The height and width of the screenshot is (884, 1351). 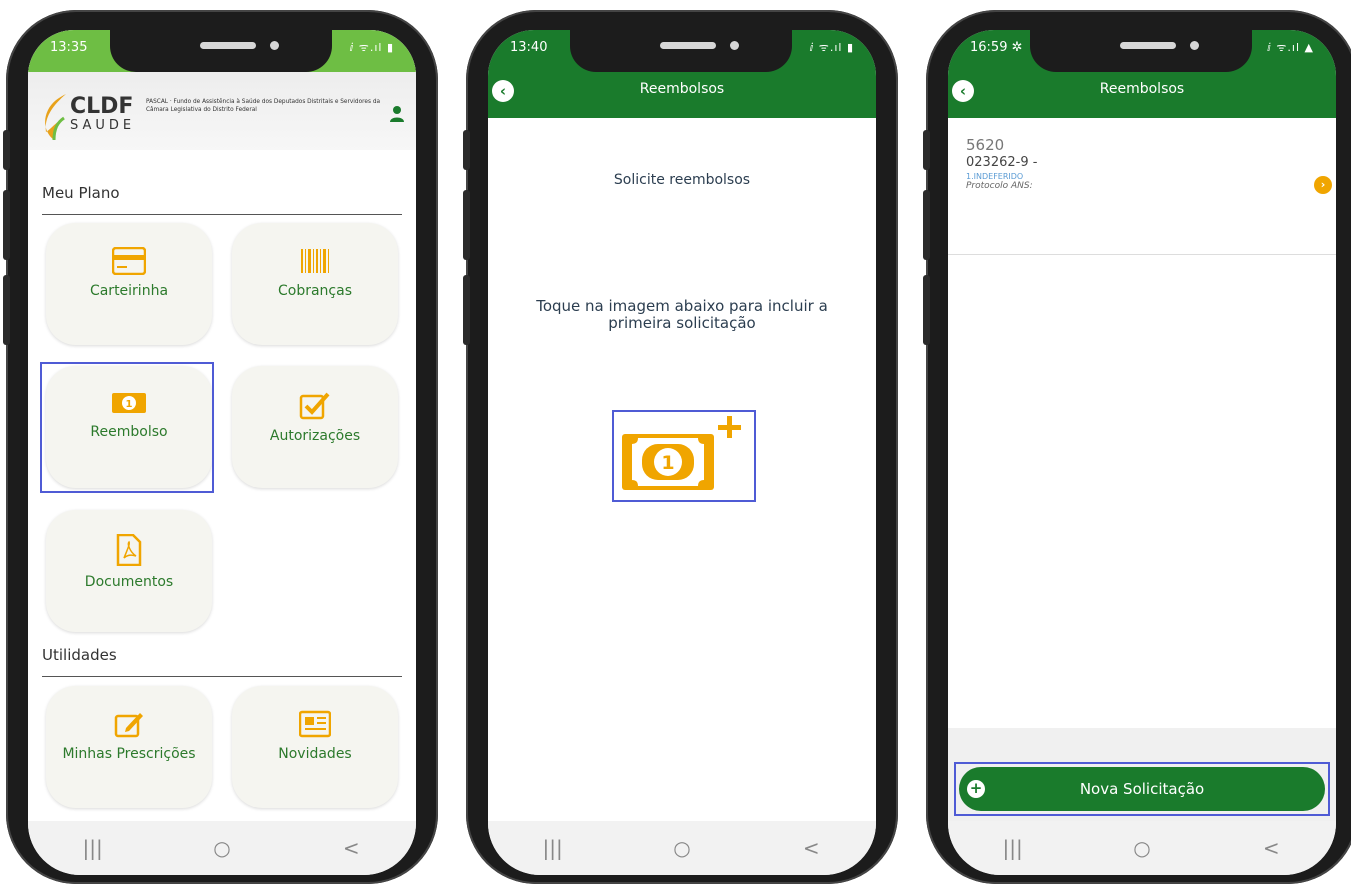 I want to click on item-protocol: Protocolo ANS:, so click(x=999, y=186).